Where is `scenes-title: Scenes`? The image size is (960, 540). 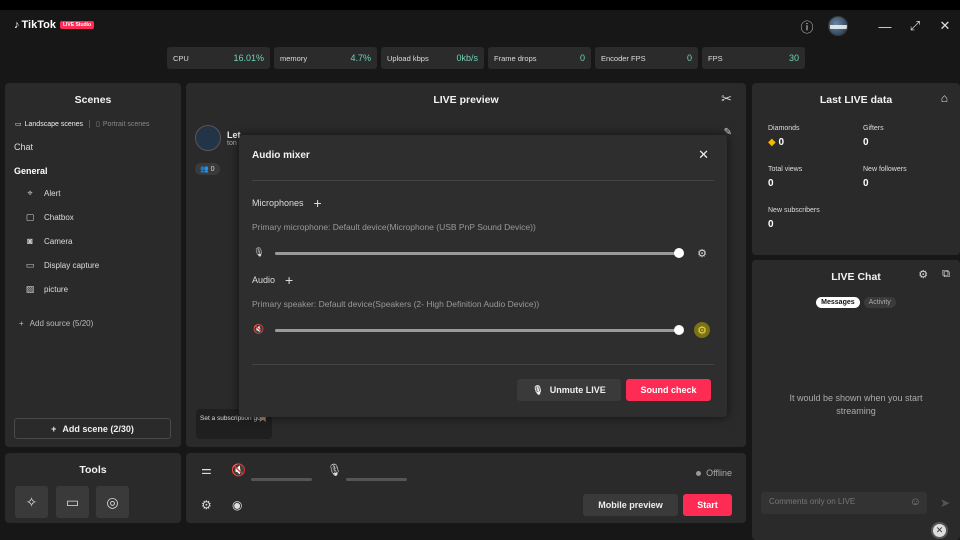 scenes-title: Scenes is located at coordinates (93, 100).